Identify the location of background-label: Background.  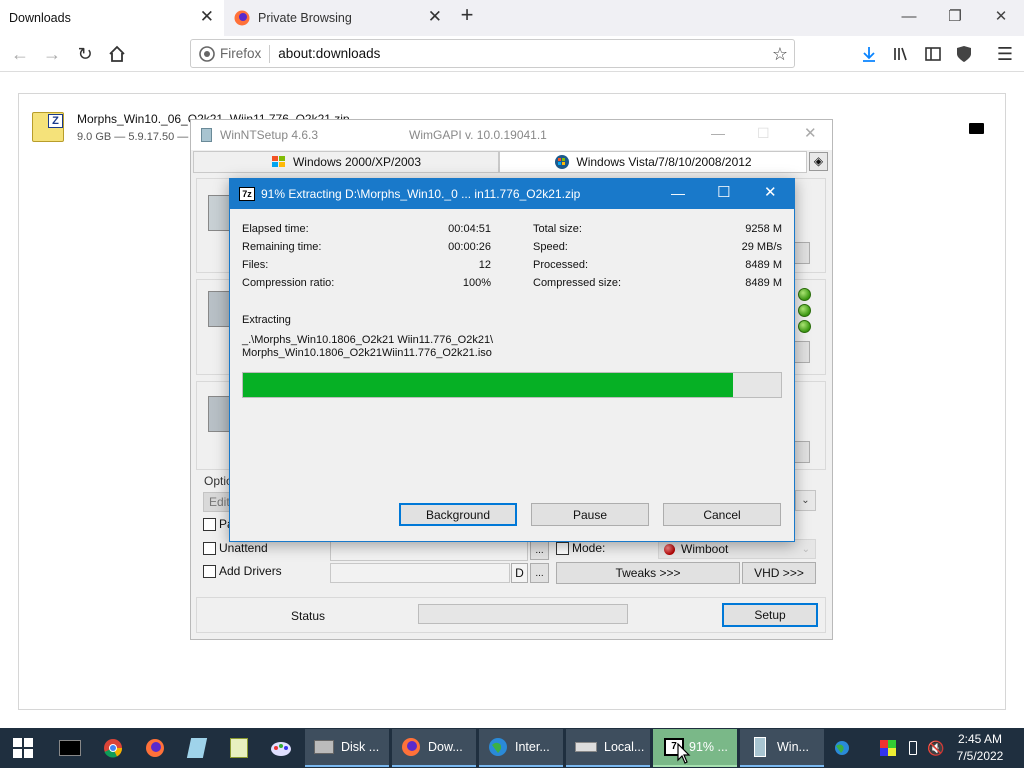
(458, 514).